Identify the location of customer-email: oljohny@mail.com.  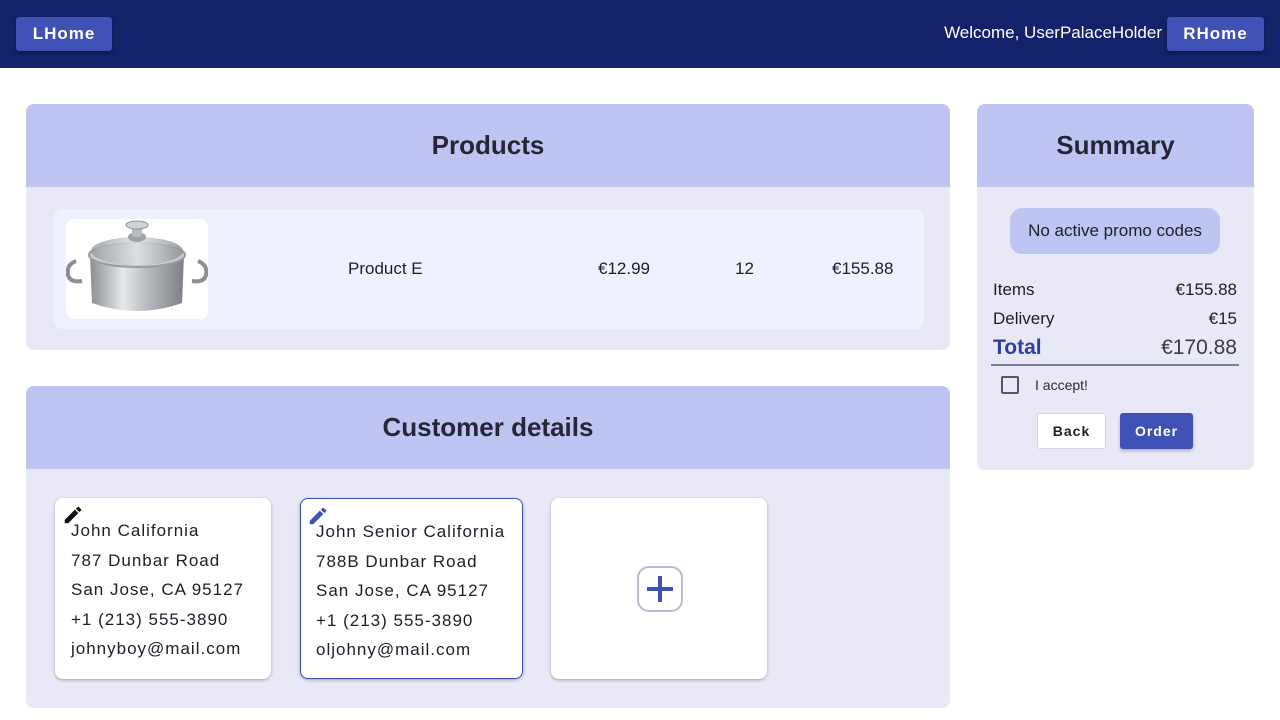
(394, 649).